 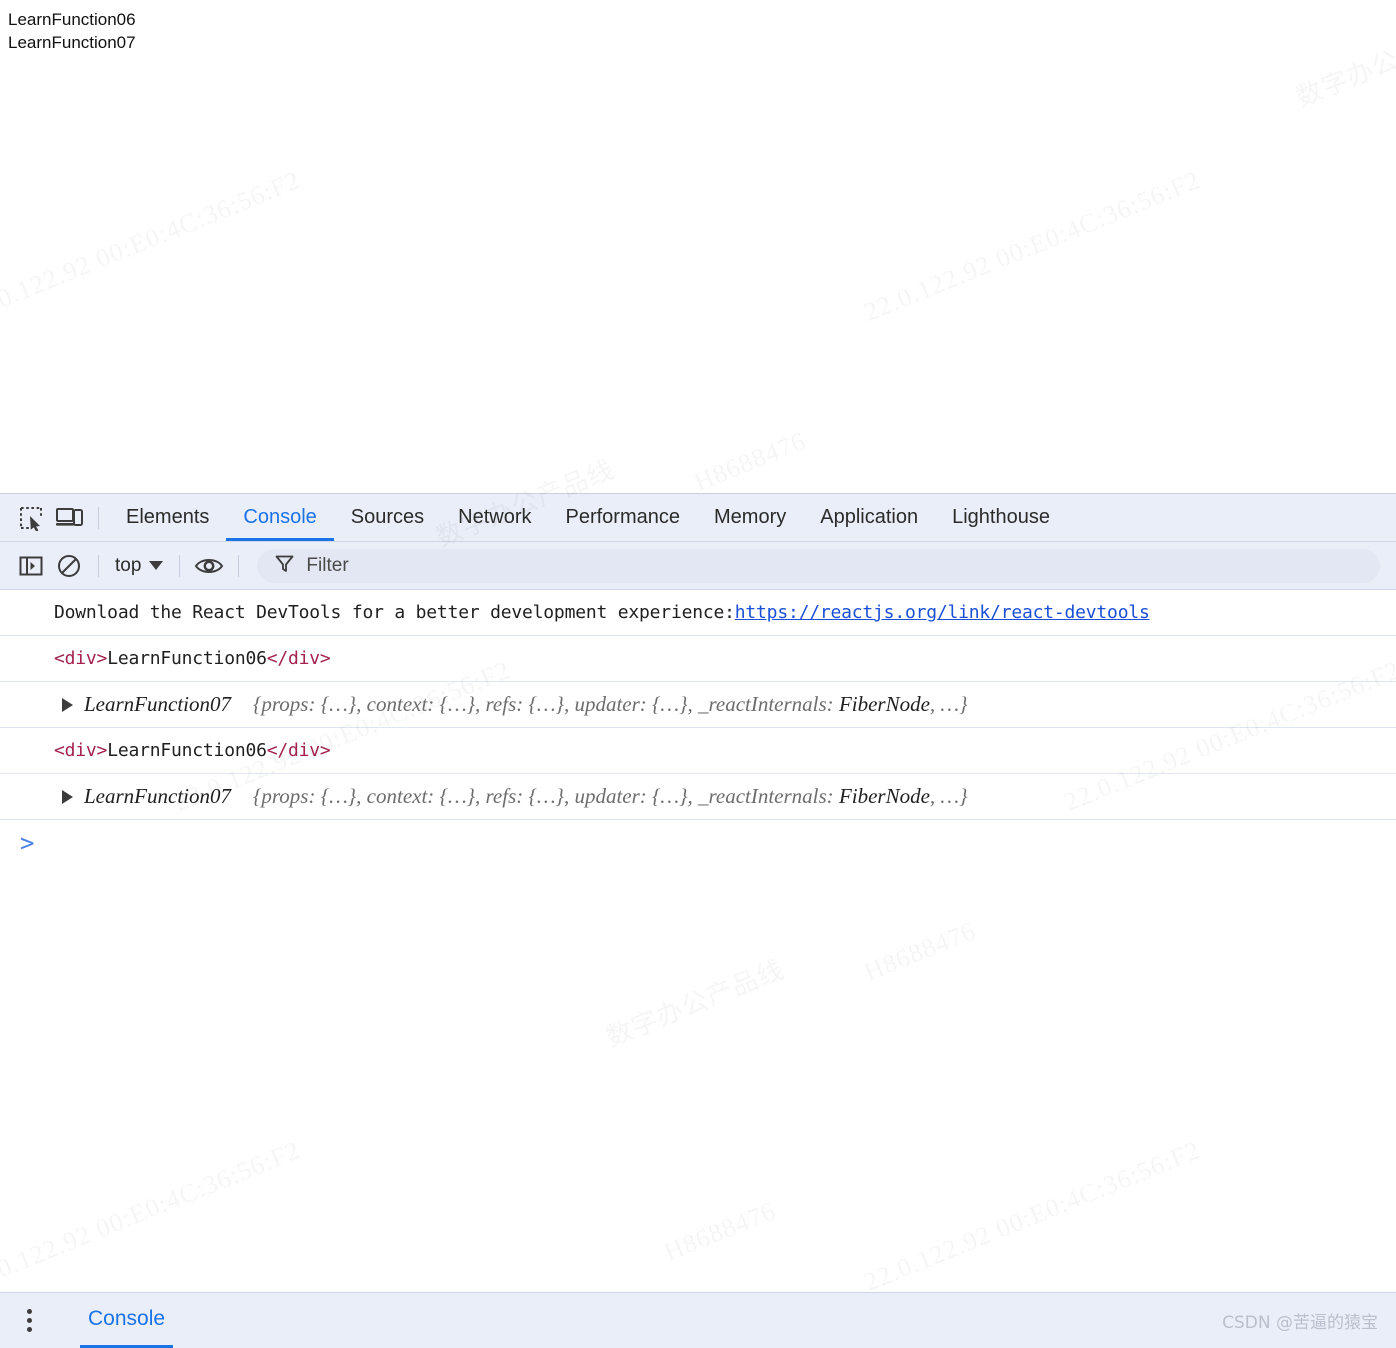 I want to click on tab-sources: Sources, so click(x=387, y=517).